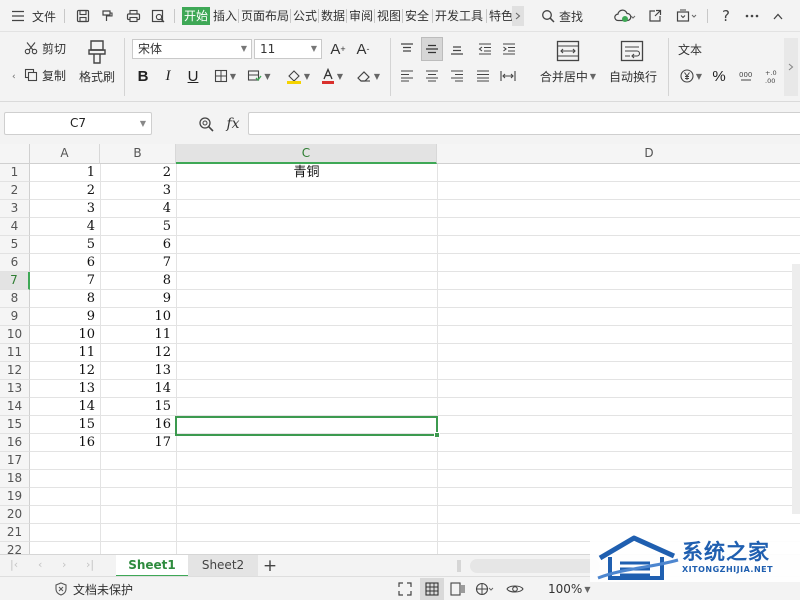  Describe the element at coordinates (535, 566) in the screenshot. I see `horizontal-scrollbar` at that location.